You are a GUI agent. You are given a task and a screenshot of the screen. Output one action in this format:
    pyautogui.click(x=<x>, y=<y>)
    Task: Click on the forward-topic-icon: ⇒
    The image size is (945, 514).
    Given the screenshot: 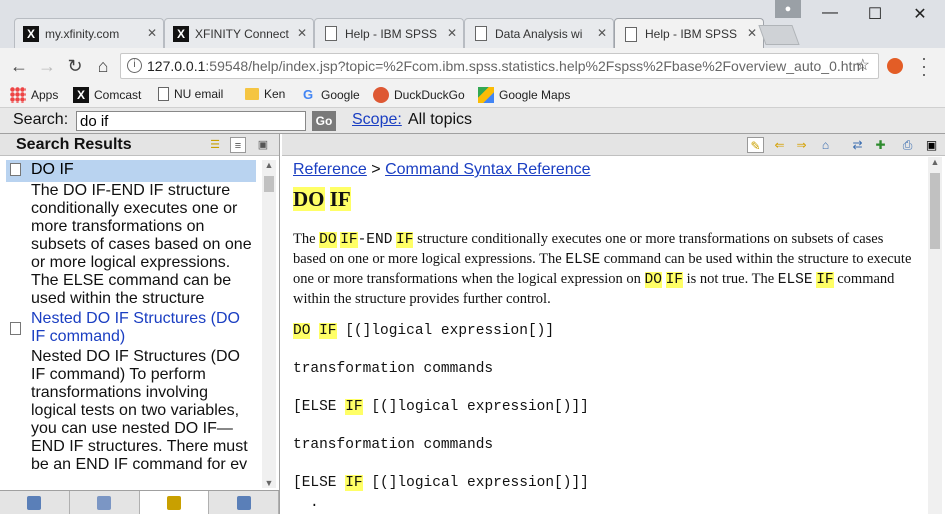 What is the action you would take?
    pyautogui.click(x=801, y=145)
    